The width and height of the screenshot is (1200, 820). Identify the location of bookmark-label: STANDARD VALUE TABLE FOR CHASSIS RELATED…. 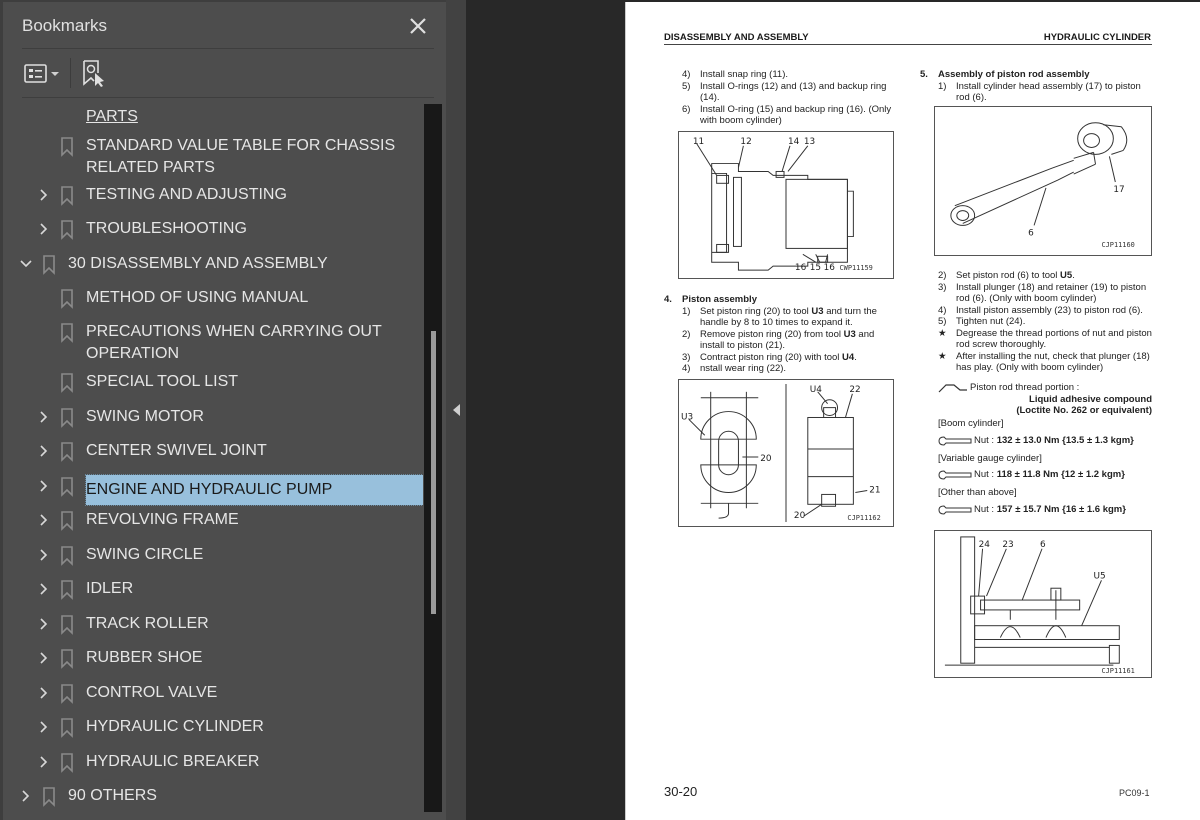
(241, 156).